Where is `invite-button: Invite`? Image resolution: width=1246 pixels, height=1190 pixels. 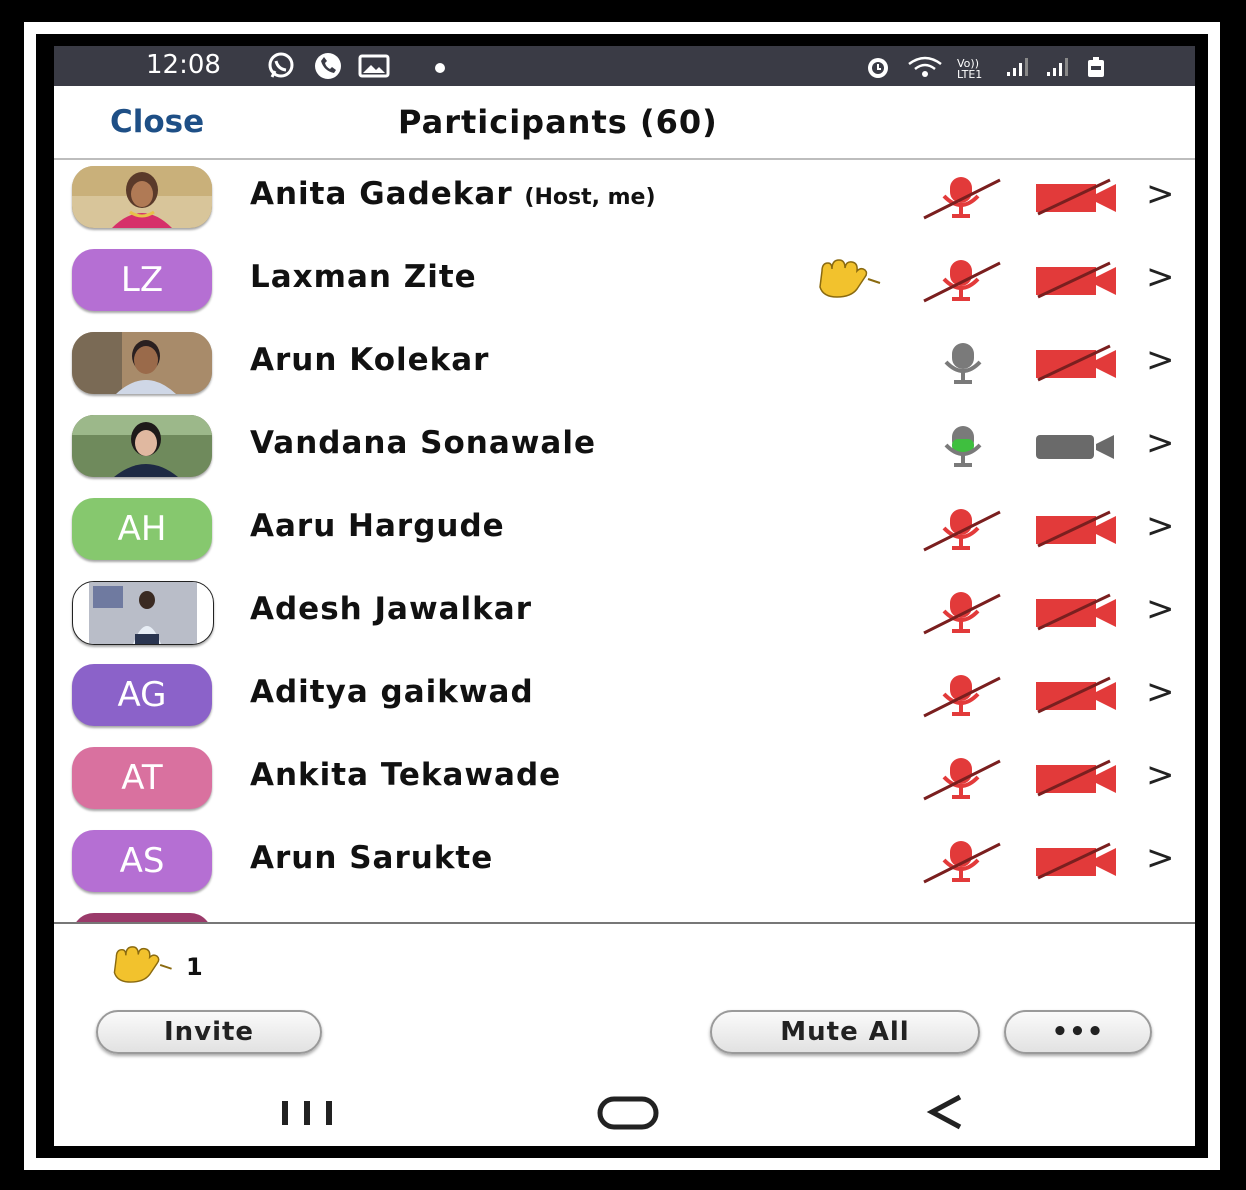 invite-button: Invite is located at coordinates (209, 1032).